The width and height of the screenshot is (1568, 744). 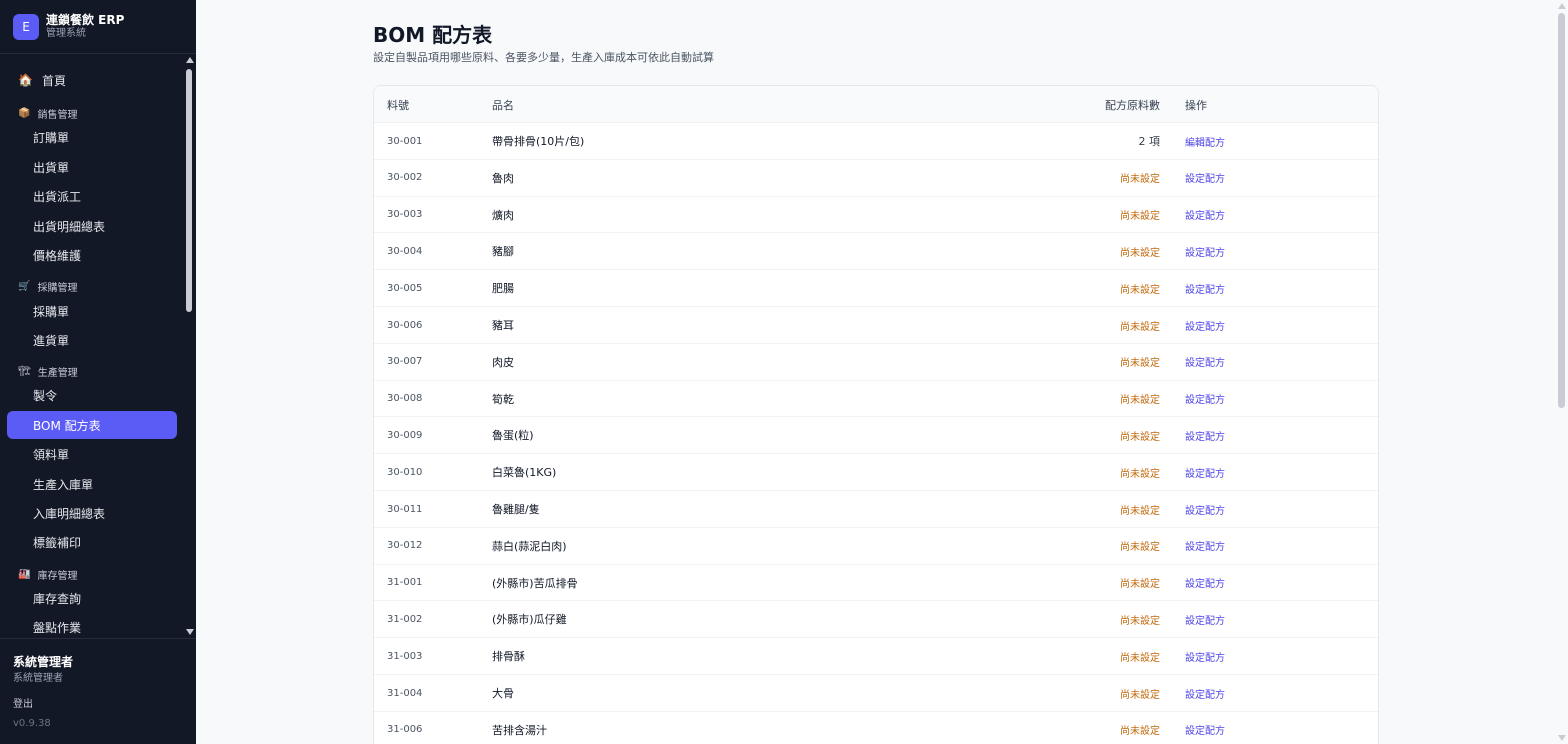 What do you see at coordinates (405, 546) in the screenshot?
I see `item-code: 30-012` at bounding box center [405, 546].